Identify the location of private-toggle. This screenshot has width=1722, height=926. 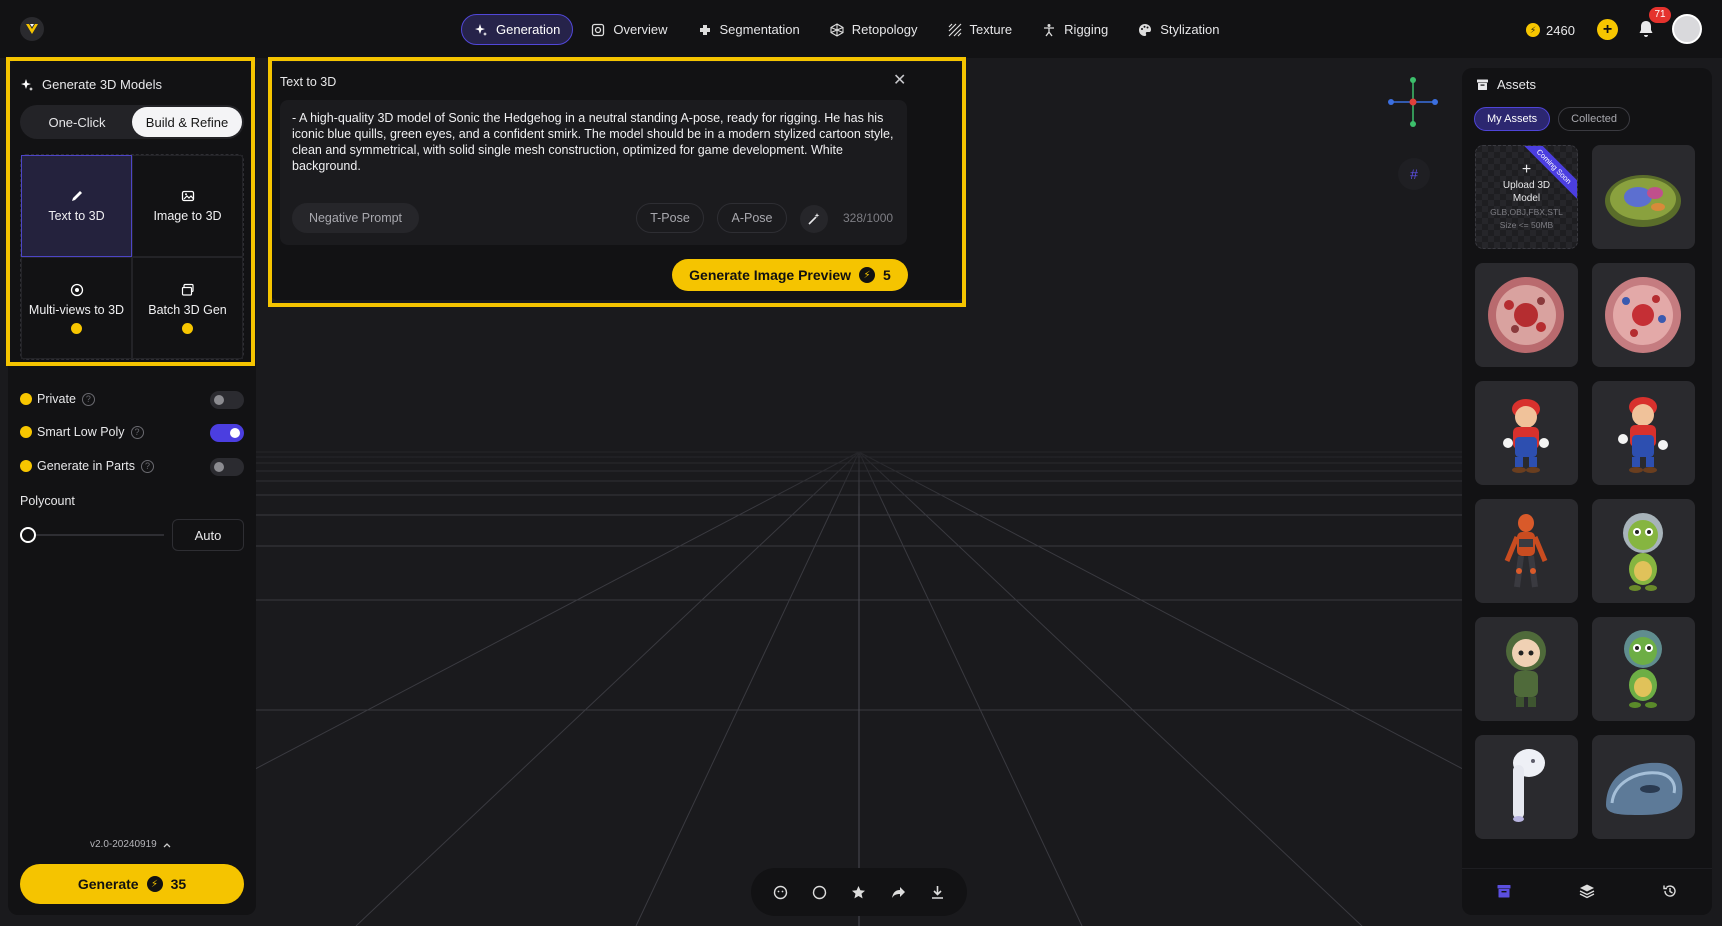
(227, 400).